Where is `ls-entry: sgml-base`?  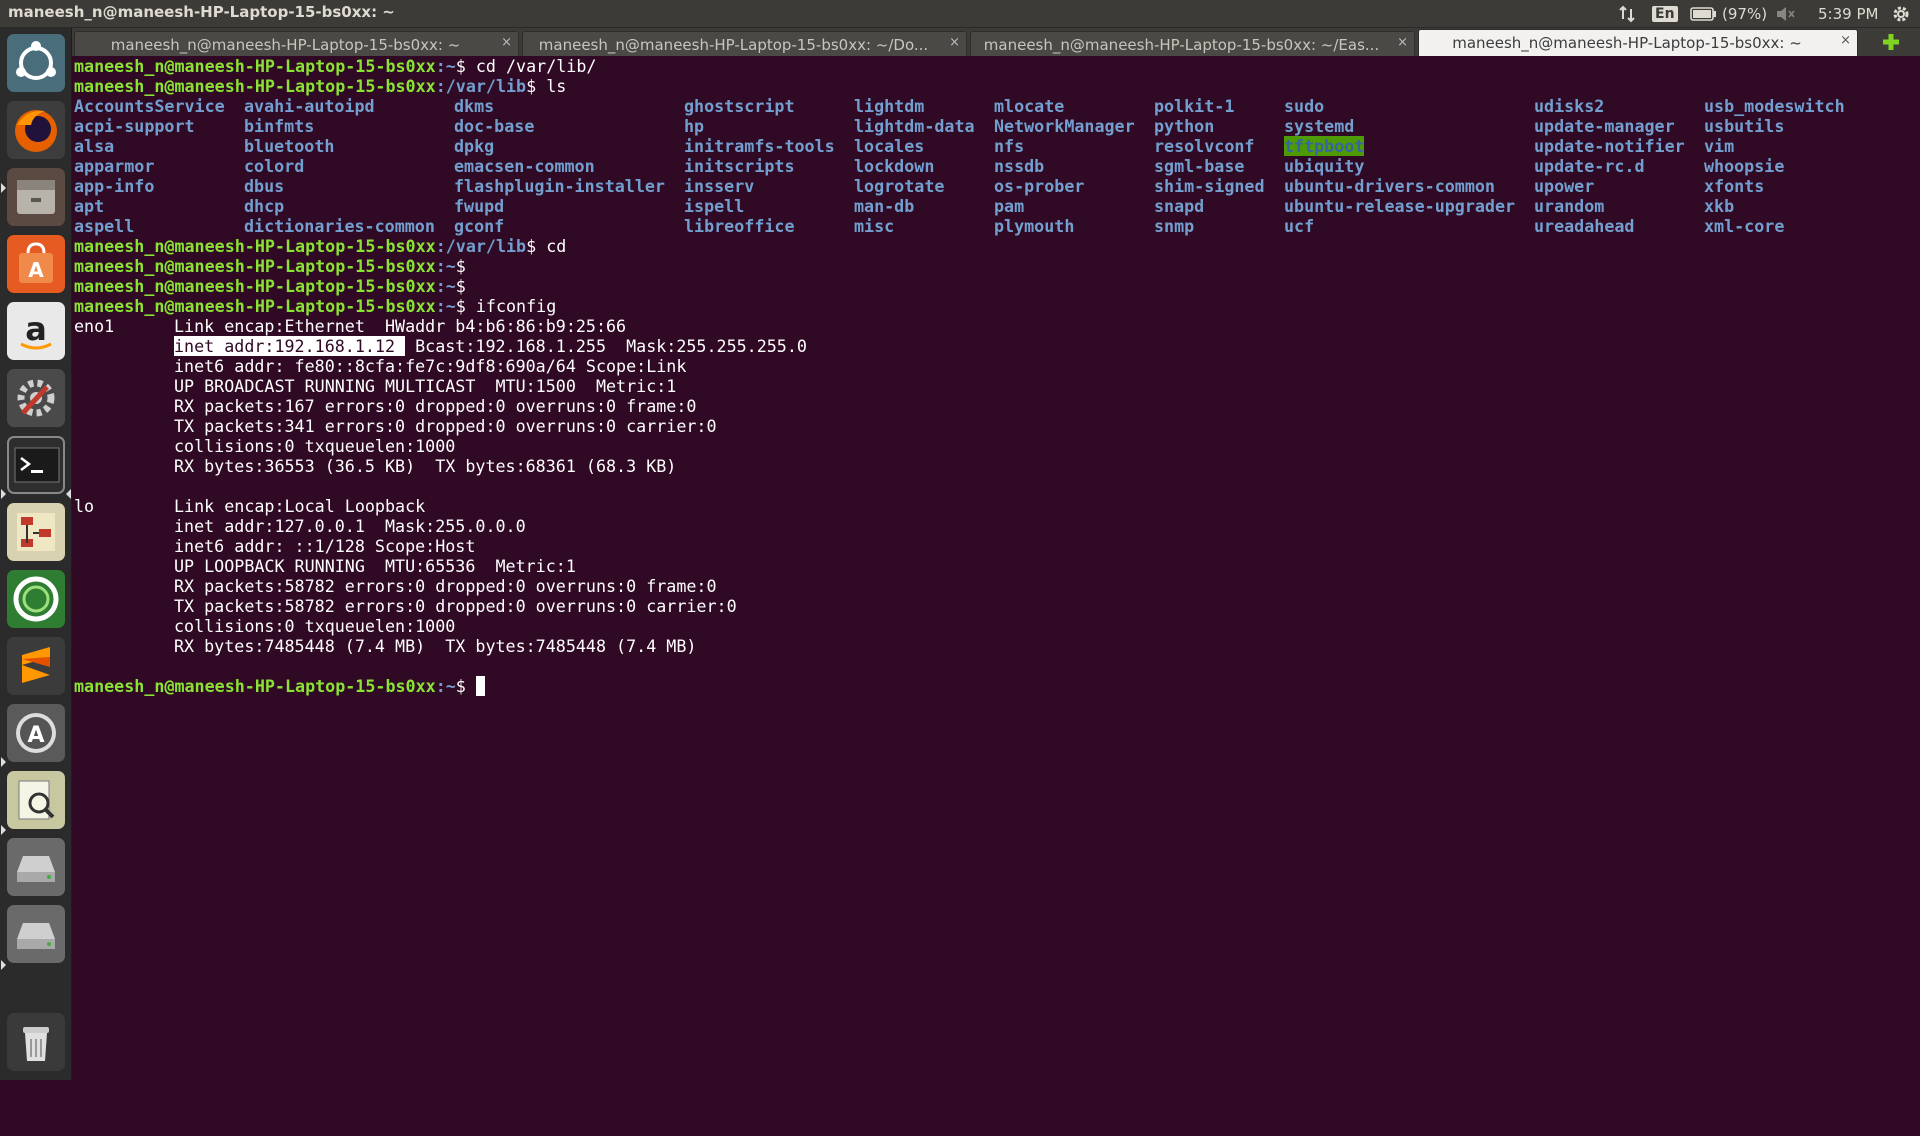 ls-entry: sgml-base is located at coordinates (1199, 166).